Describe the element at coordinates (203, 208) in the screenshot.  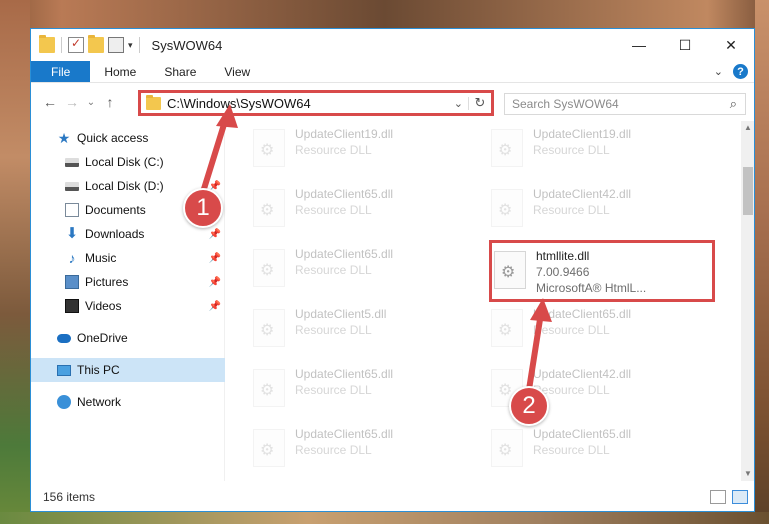
I see `callout-badge-1: 1` at that location.